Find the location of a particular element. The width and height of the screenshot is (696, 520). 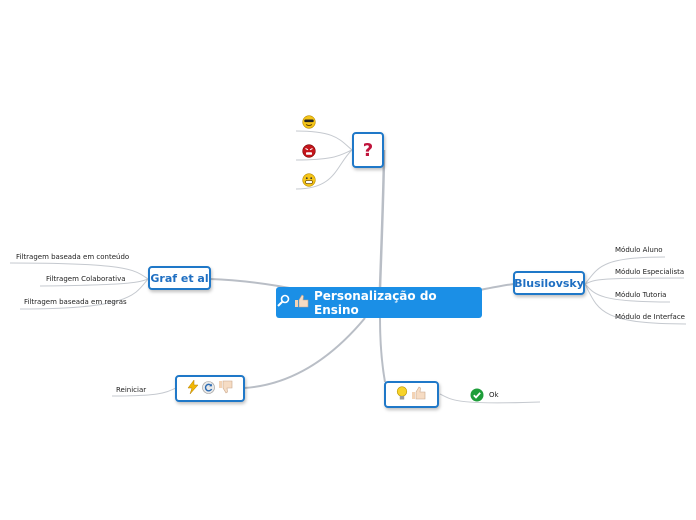

blusilovsky-label: Blusilovsky is located at coordinates (549, 283).